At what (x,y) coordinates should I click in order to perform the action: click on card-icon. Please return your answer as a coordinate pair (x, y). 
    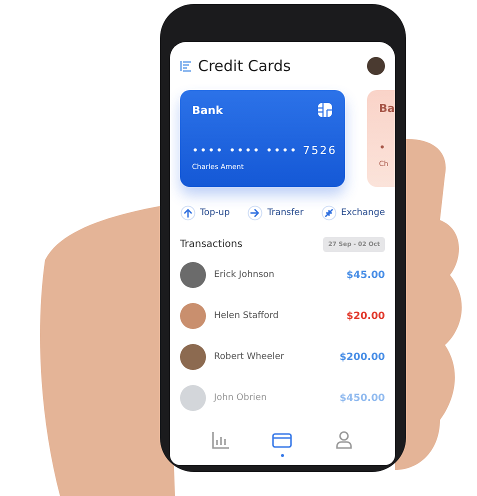
    Looking at the image, I should click on (282, 440).